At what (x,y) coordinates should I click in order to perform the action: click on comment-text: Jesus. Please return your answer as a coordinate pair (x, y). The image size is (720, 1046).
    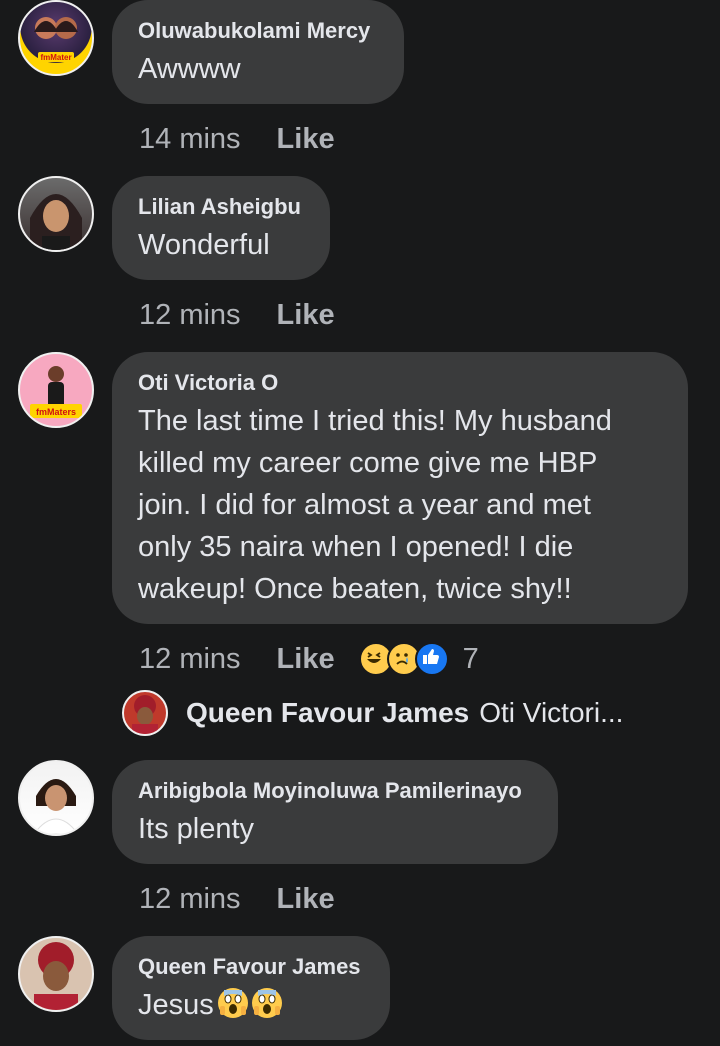
    Looking at the image, I should click on (251, 1005).